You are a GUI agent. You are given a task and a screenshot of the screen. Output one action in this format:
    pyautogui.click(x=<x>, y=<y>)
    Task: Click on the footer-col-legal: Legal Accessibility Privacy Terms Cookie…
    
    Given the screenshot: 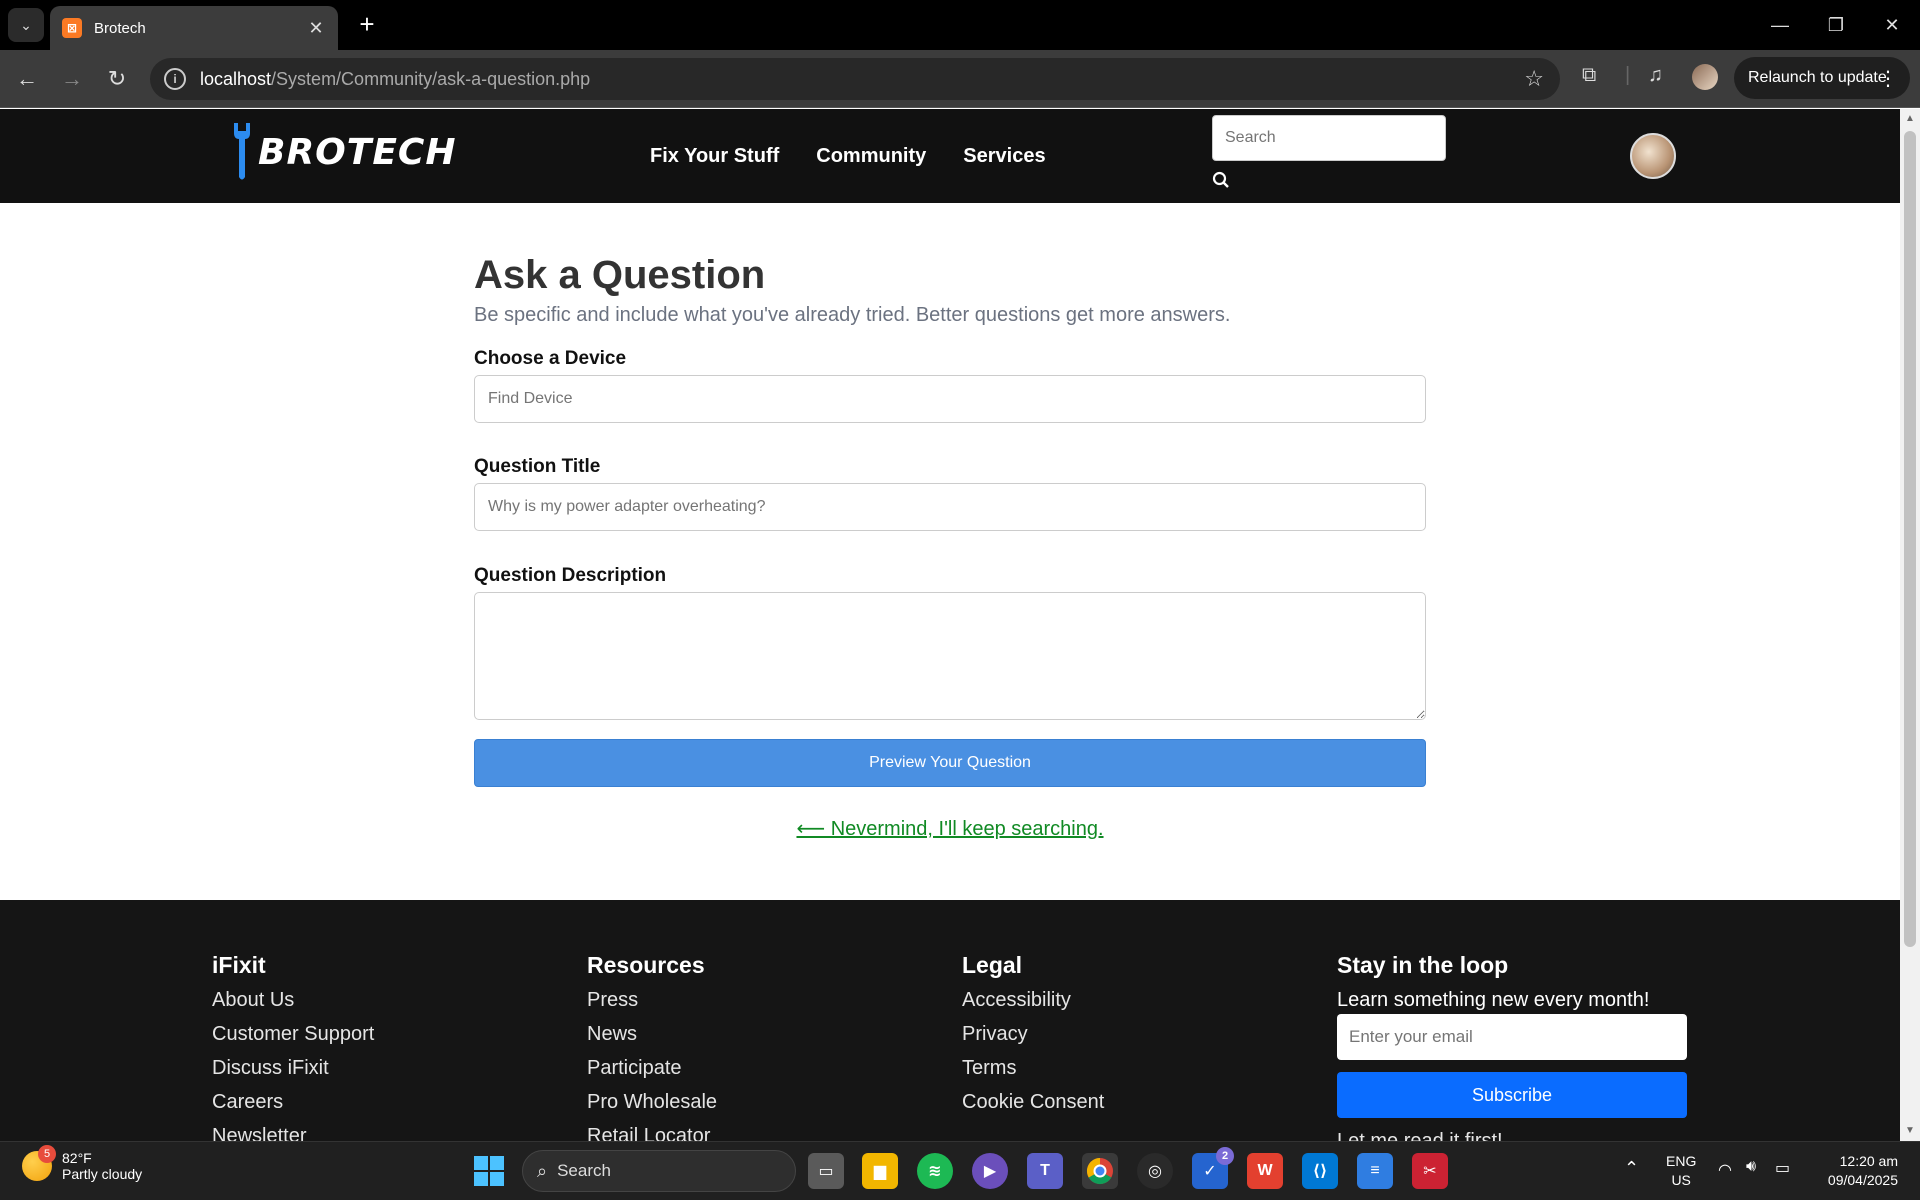 What is the action you would take?
    pyautogui.click(x=1033, y=1038)
    